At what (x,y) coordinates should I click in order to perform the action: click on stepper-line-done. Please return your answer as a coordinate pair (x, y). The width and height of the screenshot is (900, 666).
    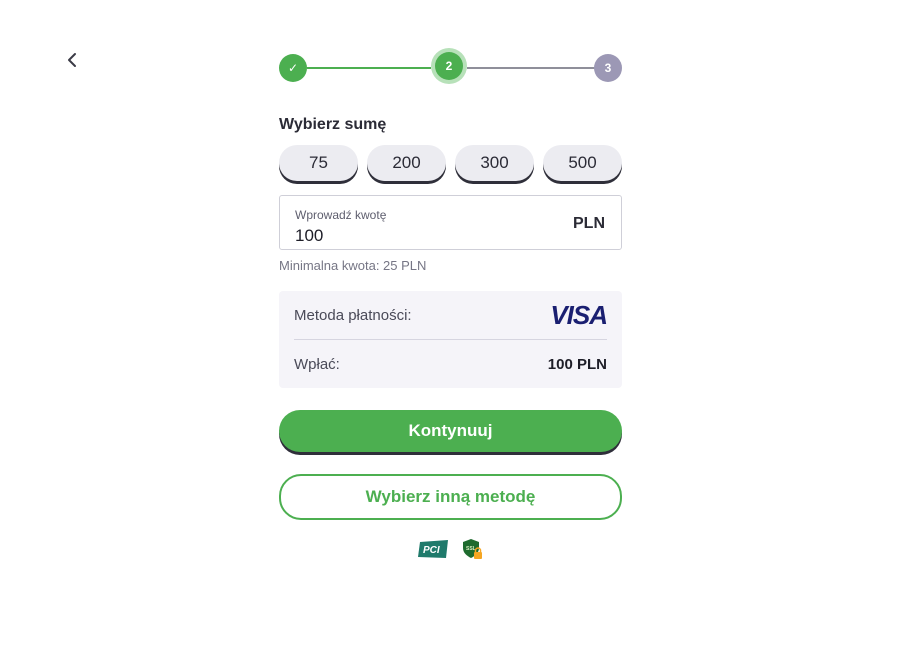
    Looking at the image, I should click on (369, 68).